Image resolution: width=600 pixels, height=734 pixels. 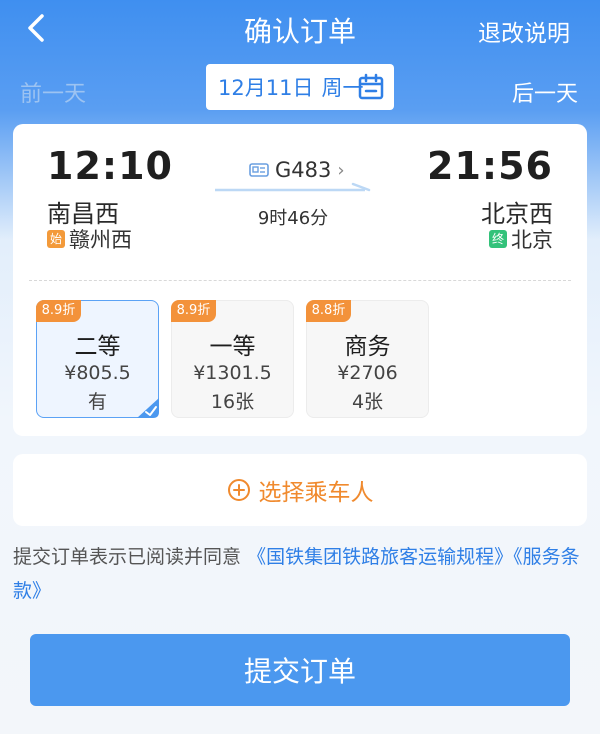 I want to click on selected-check-icon, so click(x=148, y=408).